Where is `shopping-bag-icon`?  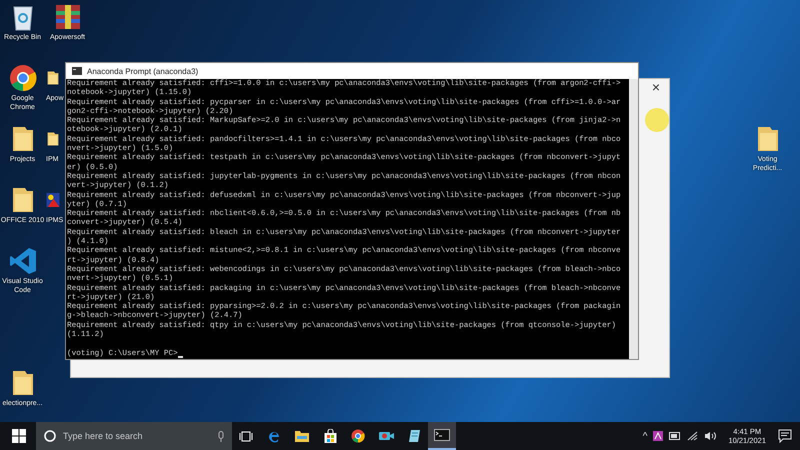 shopping-bag-icon is located at coordinates (330, 436).